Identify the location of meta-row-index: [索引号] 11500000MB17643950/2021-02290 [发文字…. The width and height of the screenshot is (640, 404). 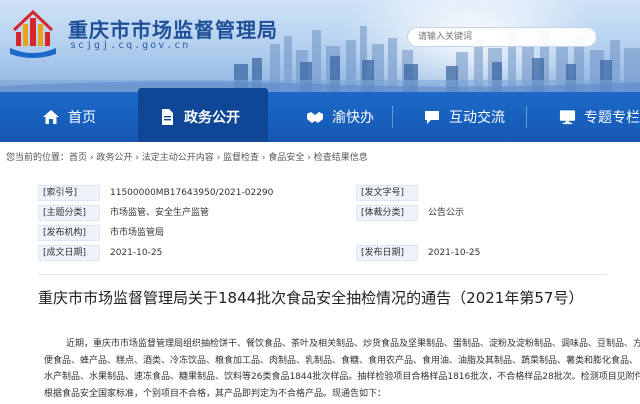
(322, 193).